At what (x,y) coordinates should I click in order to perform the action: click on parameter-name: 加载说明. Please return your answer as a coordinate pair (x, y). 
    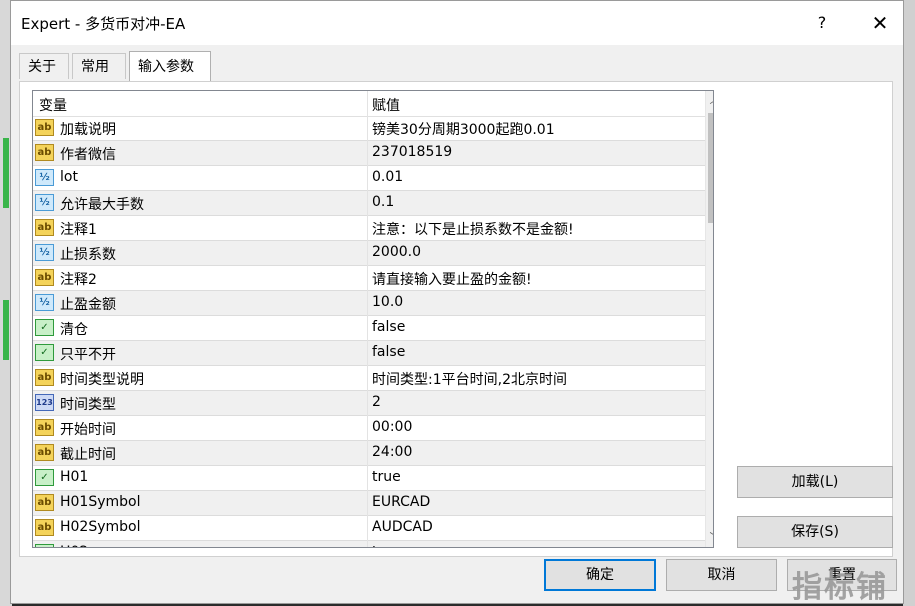
    Looking at the image, I should click on (88, 130).